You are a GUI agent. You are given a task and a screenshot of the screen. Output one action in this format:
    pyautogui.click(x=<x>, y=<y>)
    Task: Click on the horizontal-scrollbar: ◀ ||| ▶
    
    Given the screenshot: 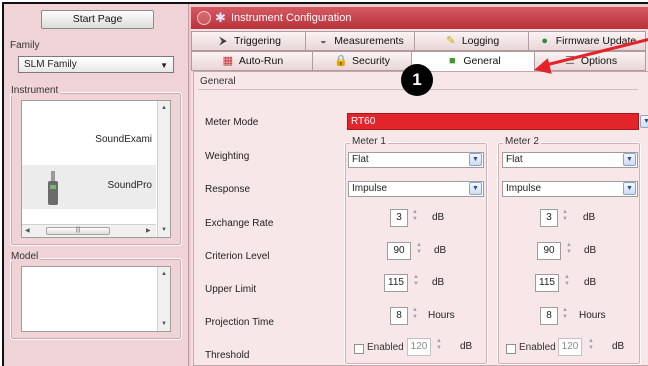 What is the action you would take?
    pyautogui.click(x=89, y=230)
    